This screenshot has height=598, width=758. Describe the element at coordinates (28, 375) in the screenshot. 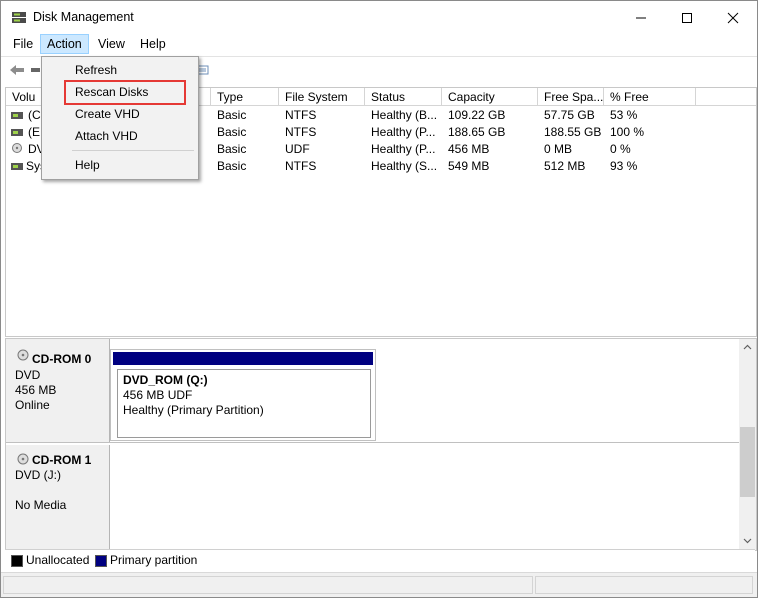

I see `disk-kind: DVD` at that location.